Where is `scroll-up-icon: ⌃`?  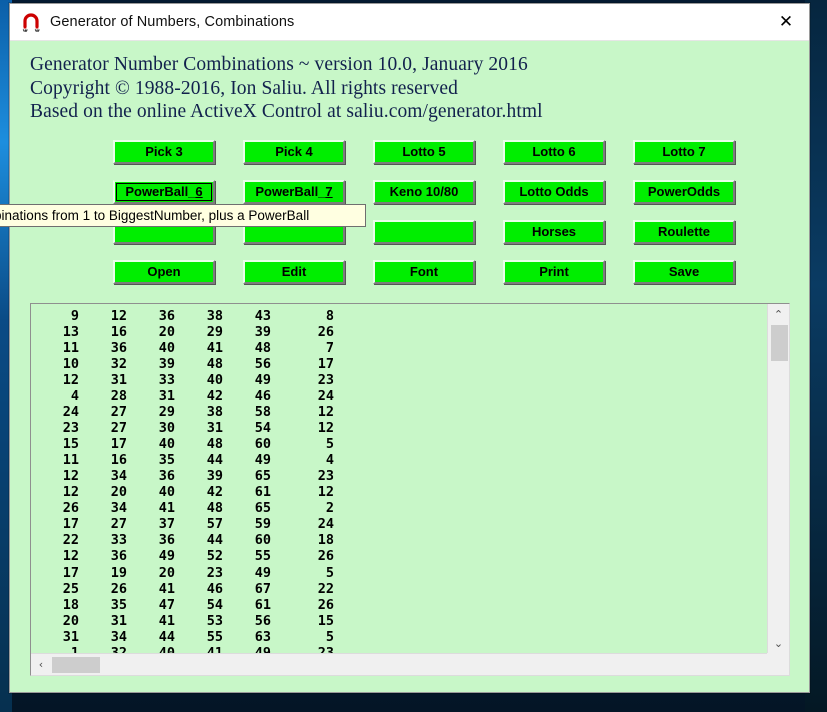
scroll-up-icon: ⌃ is located at coordinates (778, 314).